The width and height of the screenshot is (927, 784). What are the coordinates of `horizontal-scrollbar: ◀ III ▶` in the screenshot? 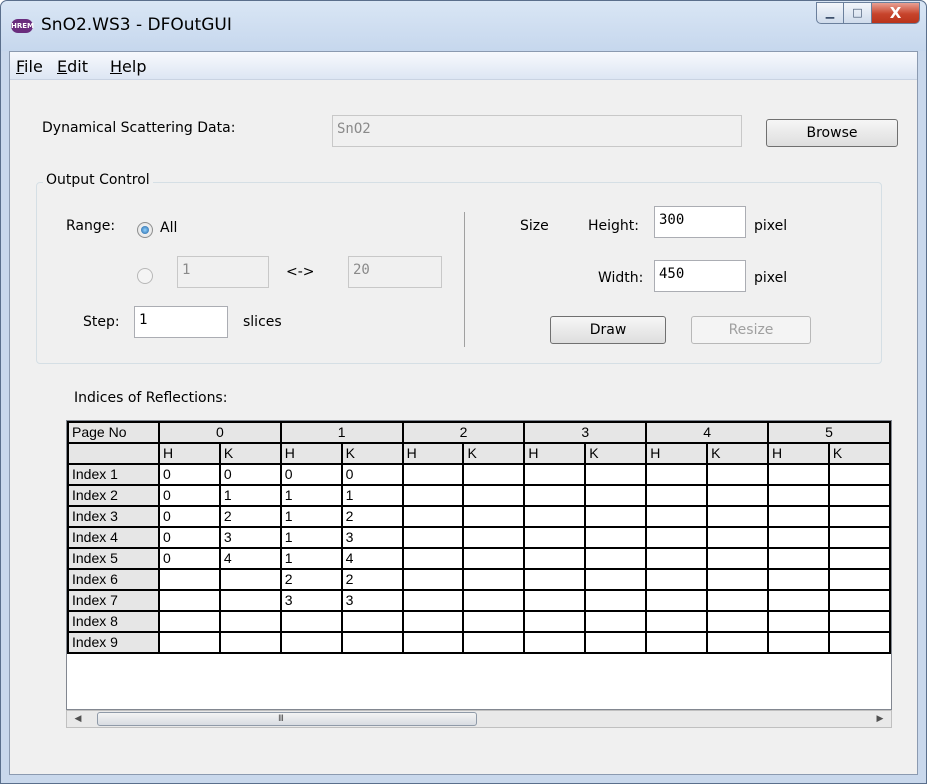 It's located at (479, 719).